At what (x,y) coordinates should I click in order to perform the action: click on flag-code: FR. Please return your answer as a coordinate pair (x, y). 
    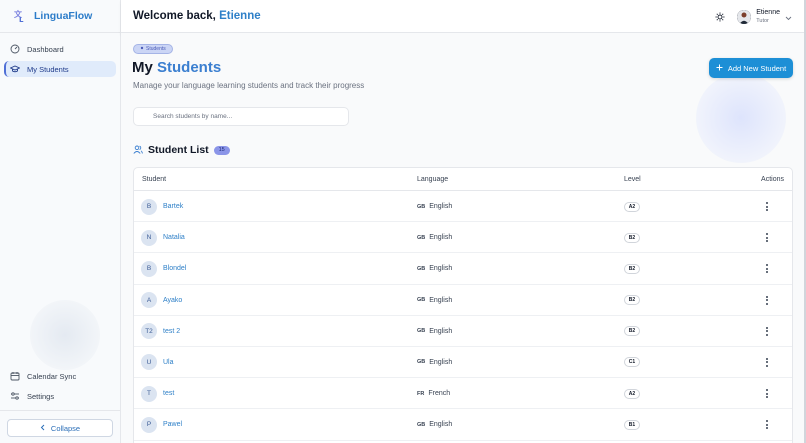
    Looking at the image, I should click on (421, 393).